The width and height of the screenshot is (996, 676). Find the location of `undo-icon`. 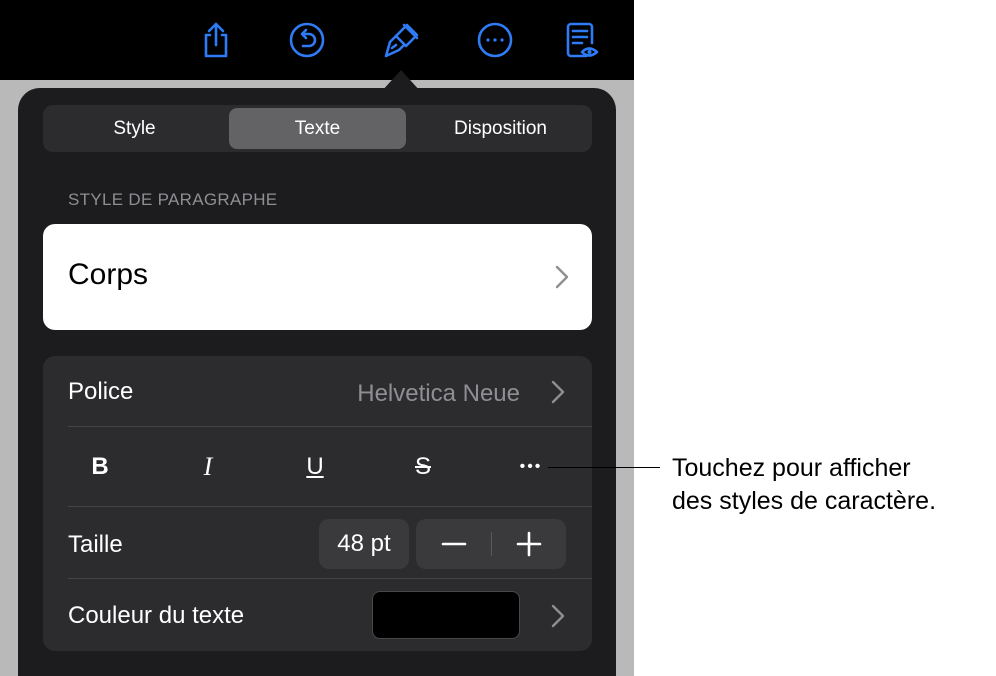

undo-icon is located at coordinates (307, 40).